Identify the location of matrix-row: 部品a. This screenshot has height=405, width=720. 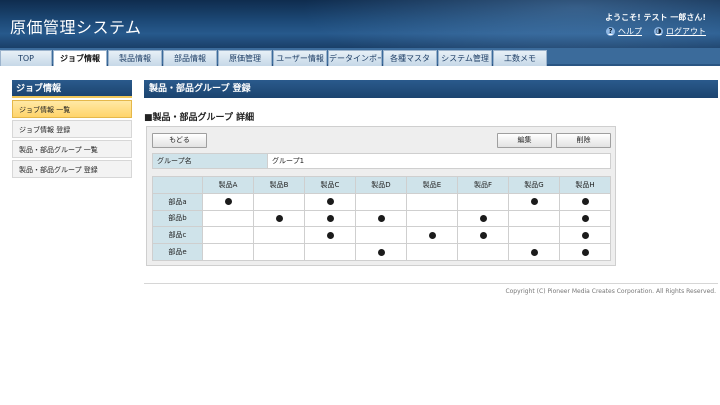
(381, 201).